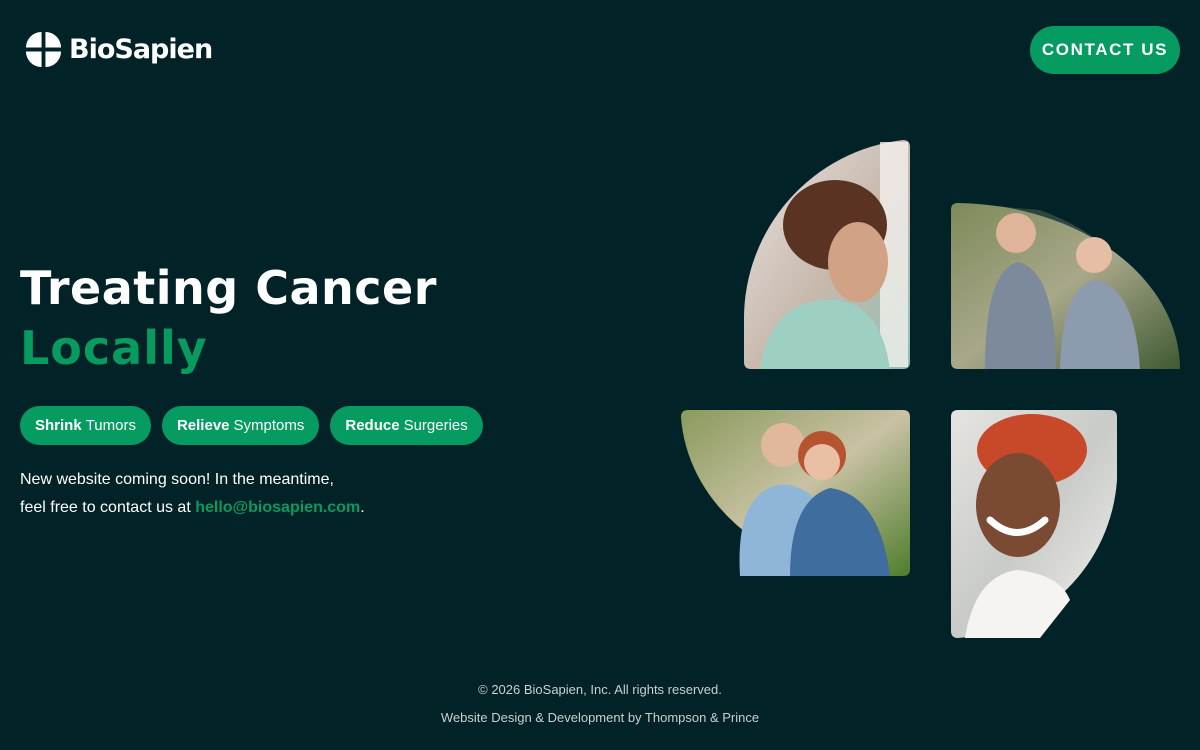  I want to click on logo: BioSapien, so click(118, 49).